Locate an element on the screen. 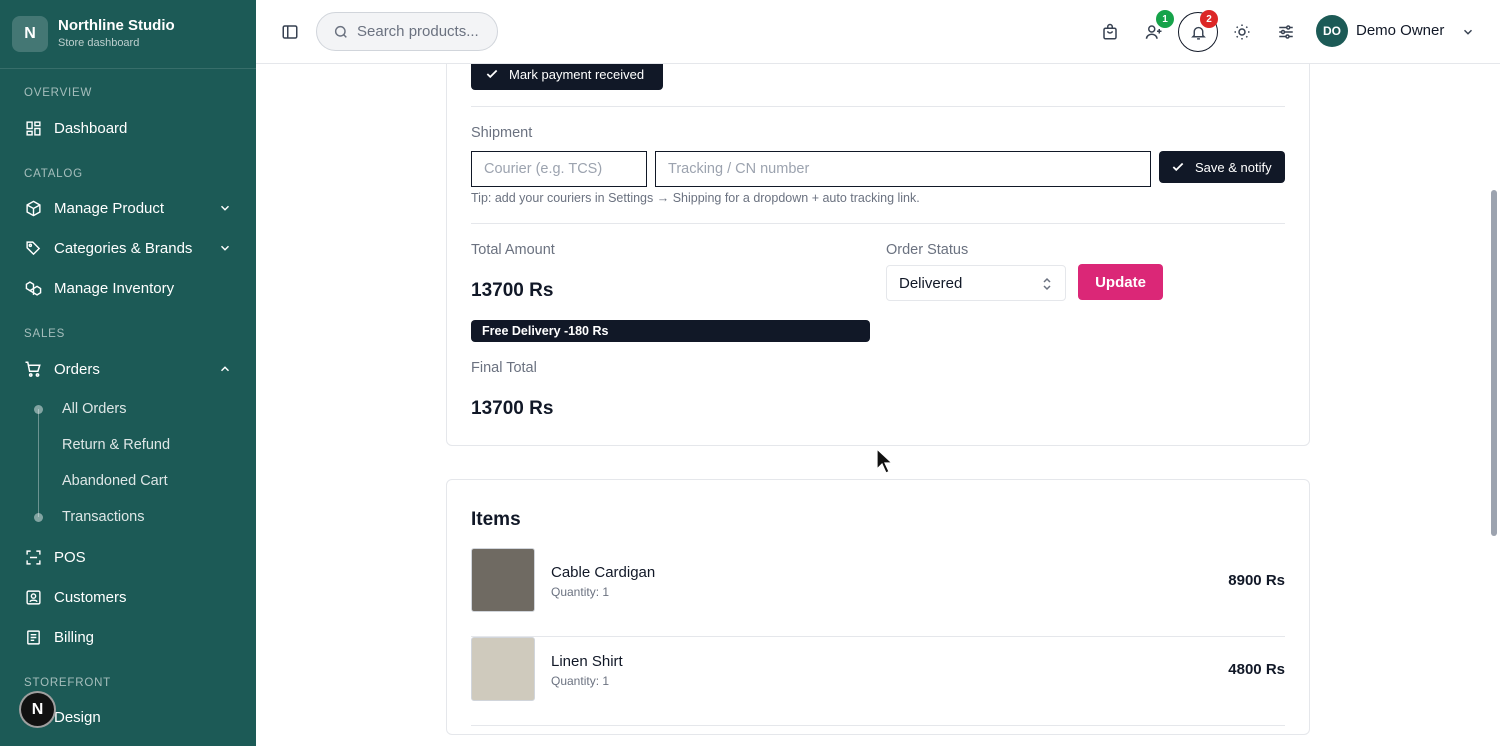 The height and width of the screenshot is (746, 1500). shopping-bag-button is located at coordinates (1110, 32).